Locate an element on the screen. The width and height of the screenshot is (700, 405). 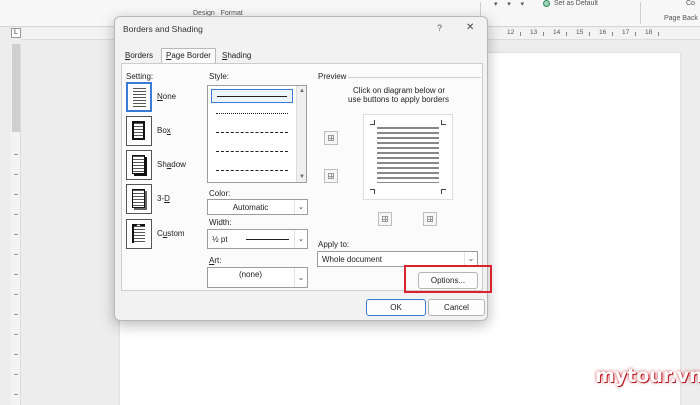
options-highlight-box is located at coordinates (448, 279).